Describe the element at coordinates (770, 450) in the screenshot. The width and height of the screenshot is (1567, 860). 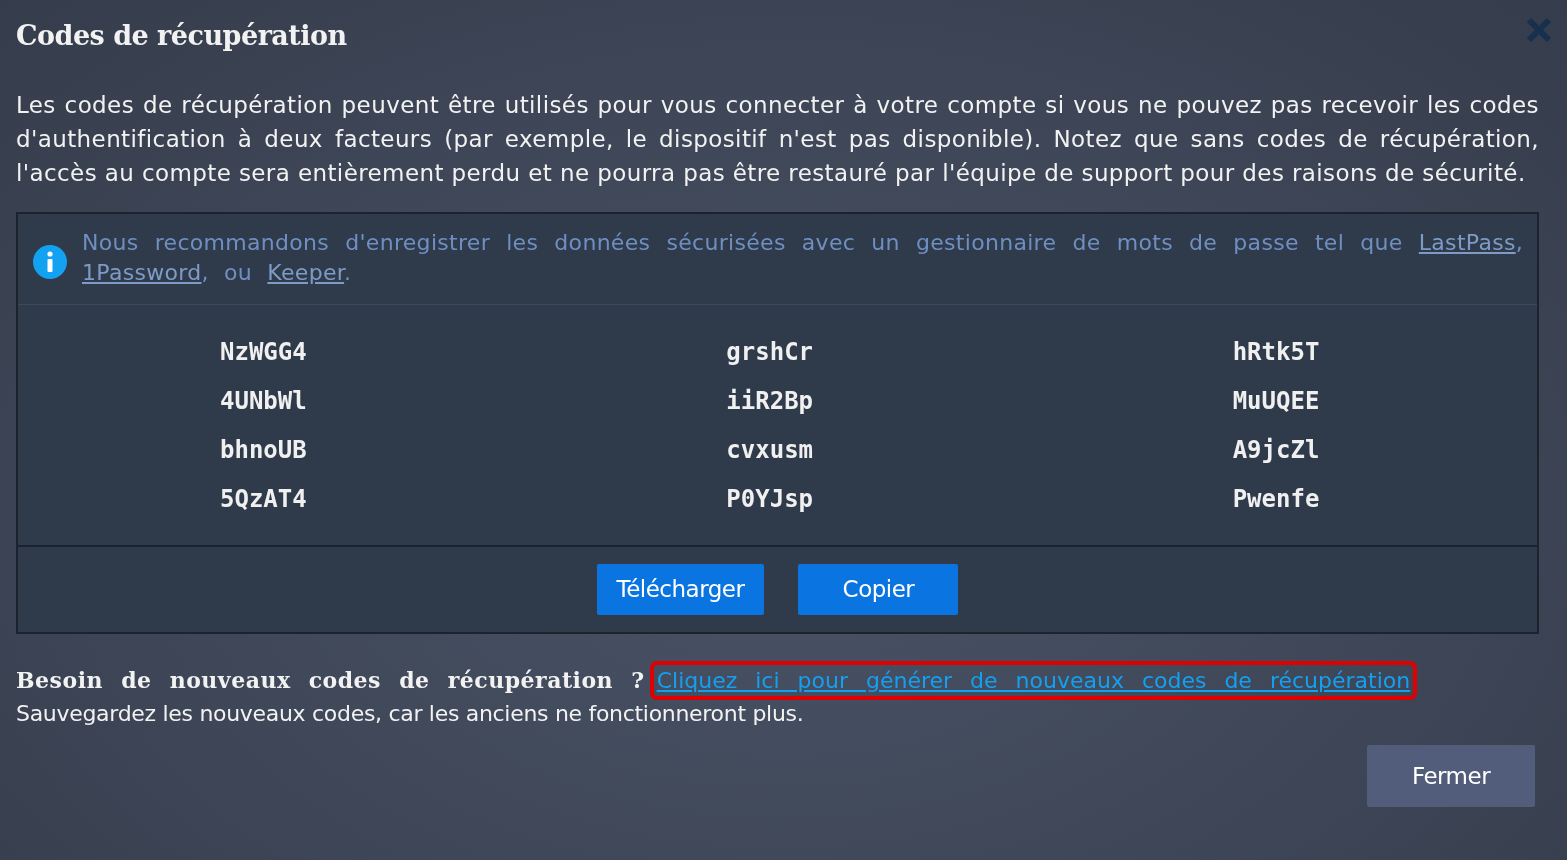
I see `recovery-code: cvxusm` at that location.